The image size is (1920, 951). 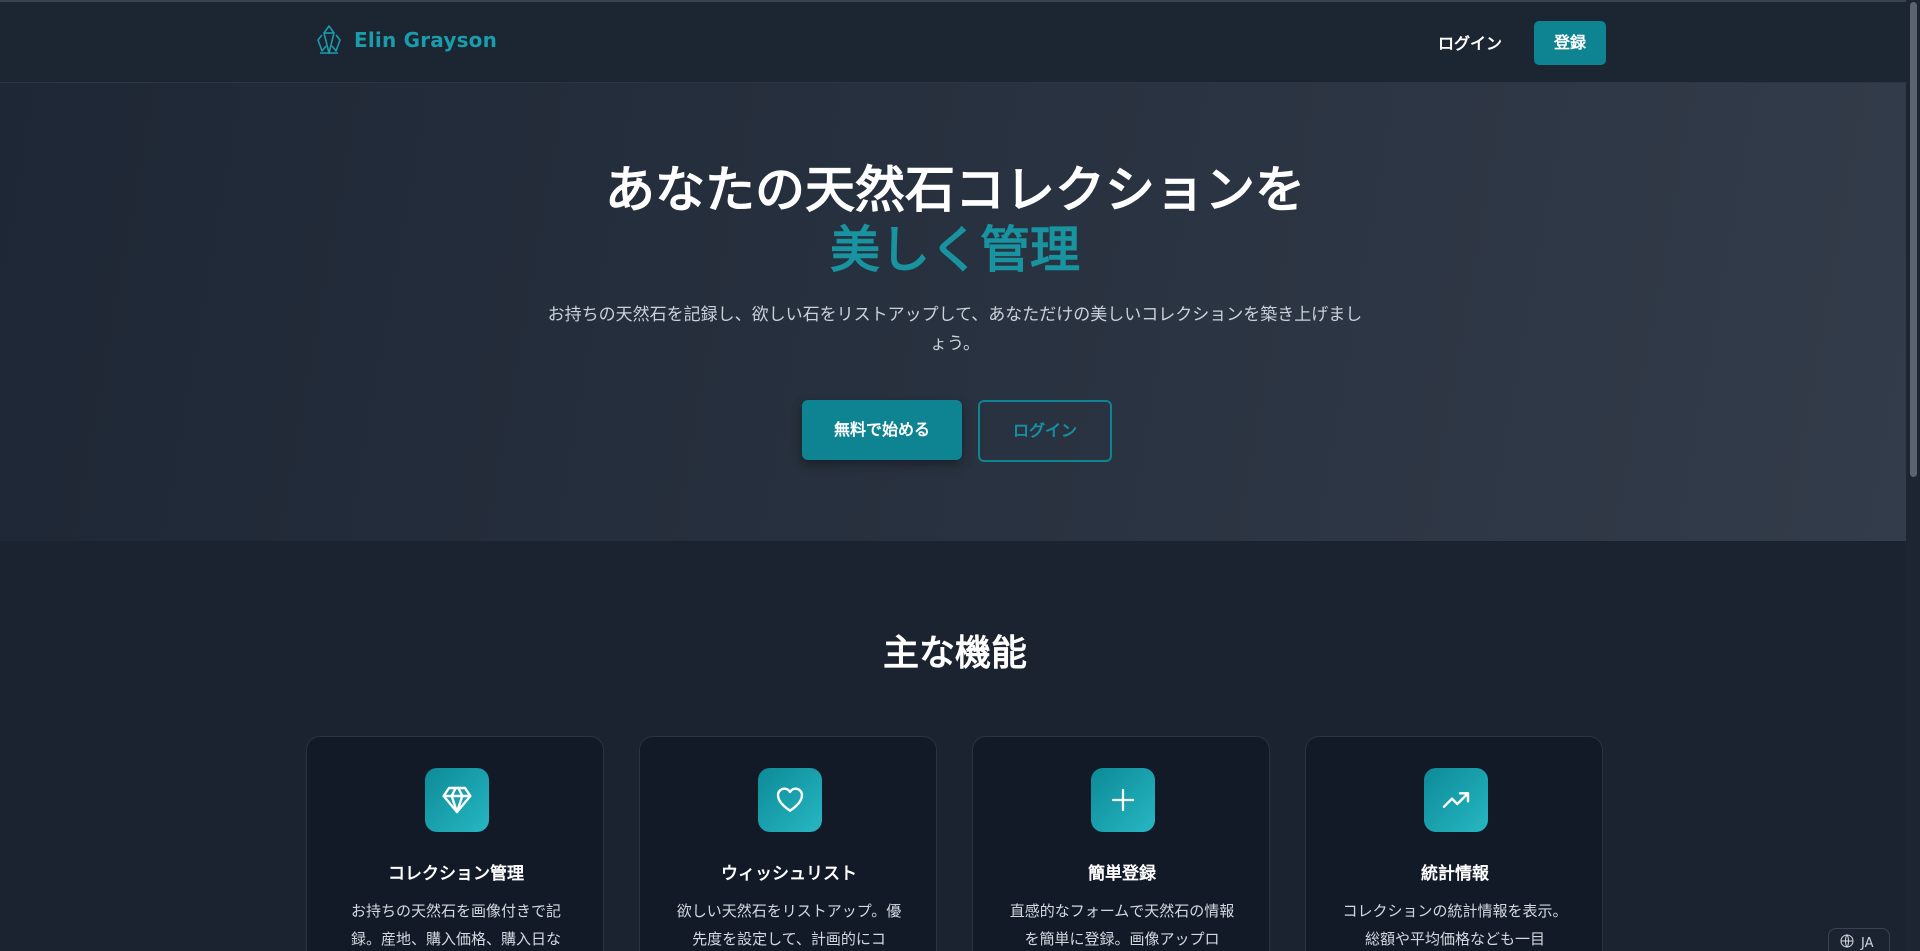 I want to click on feature-card-desc: お持ちの天然石を画像付きで記録。産地、購入価格、購入日な, so click(x=455, y=925).